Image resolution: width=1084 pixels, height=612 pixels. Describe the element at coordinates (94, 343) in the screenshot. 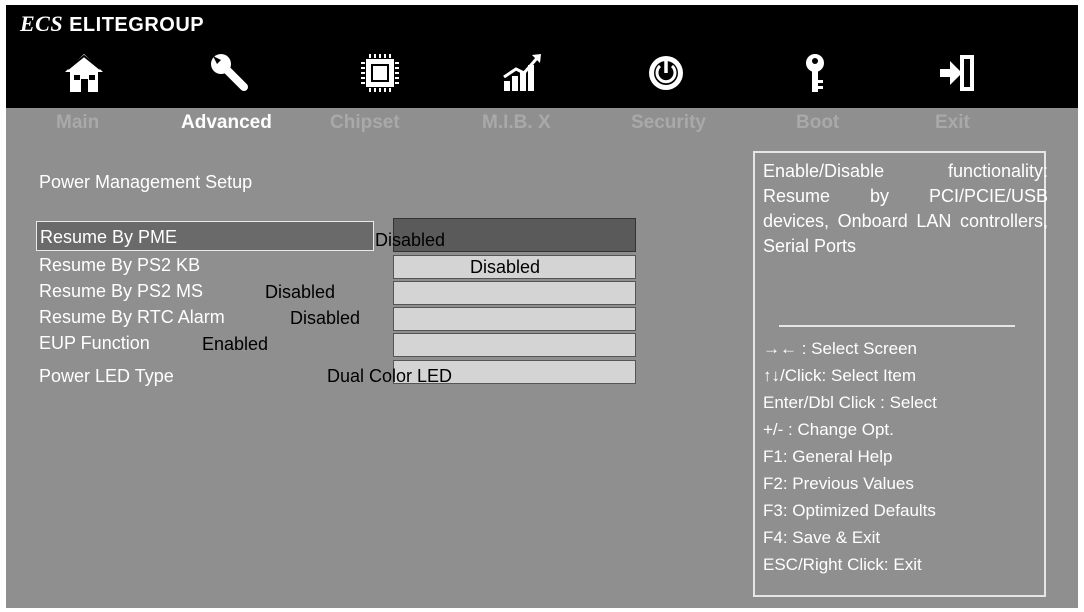

I see `setting-eup-label: EUP Function` at that location.